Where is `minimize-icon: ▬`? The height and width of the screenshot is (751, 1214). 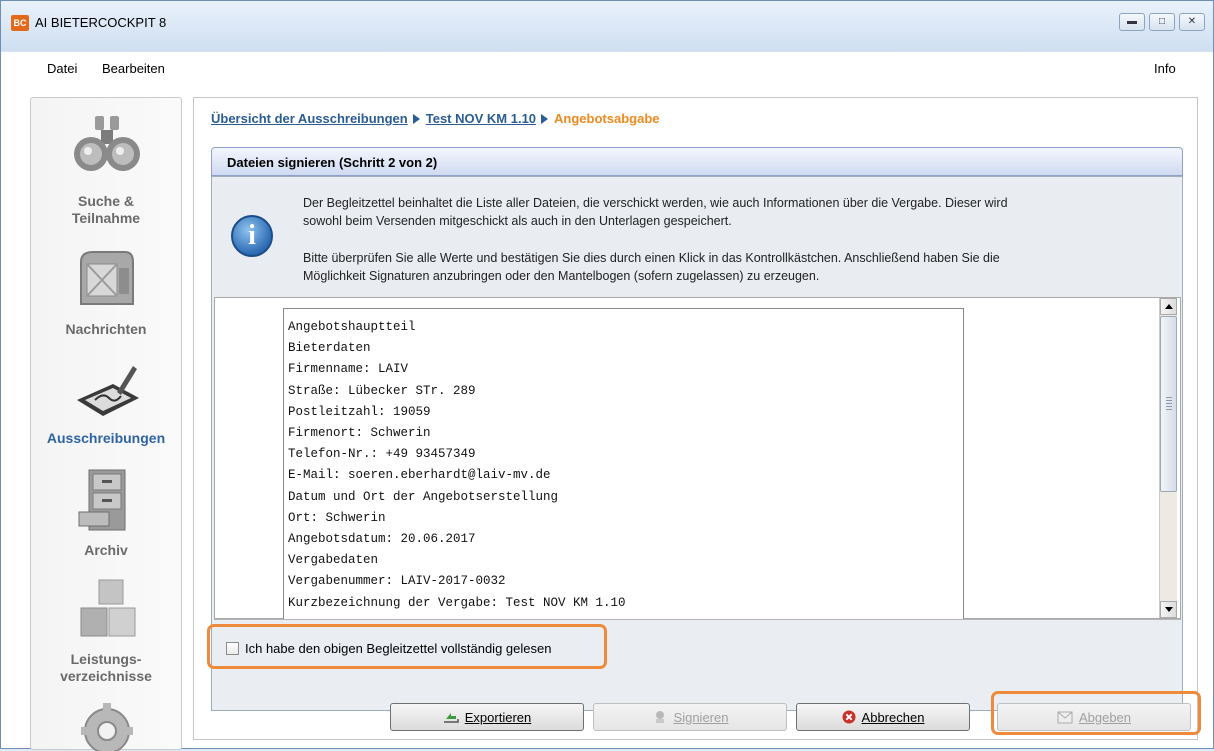
minimize-icon: ▬ is located at coordinates (1132, 21).